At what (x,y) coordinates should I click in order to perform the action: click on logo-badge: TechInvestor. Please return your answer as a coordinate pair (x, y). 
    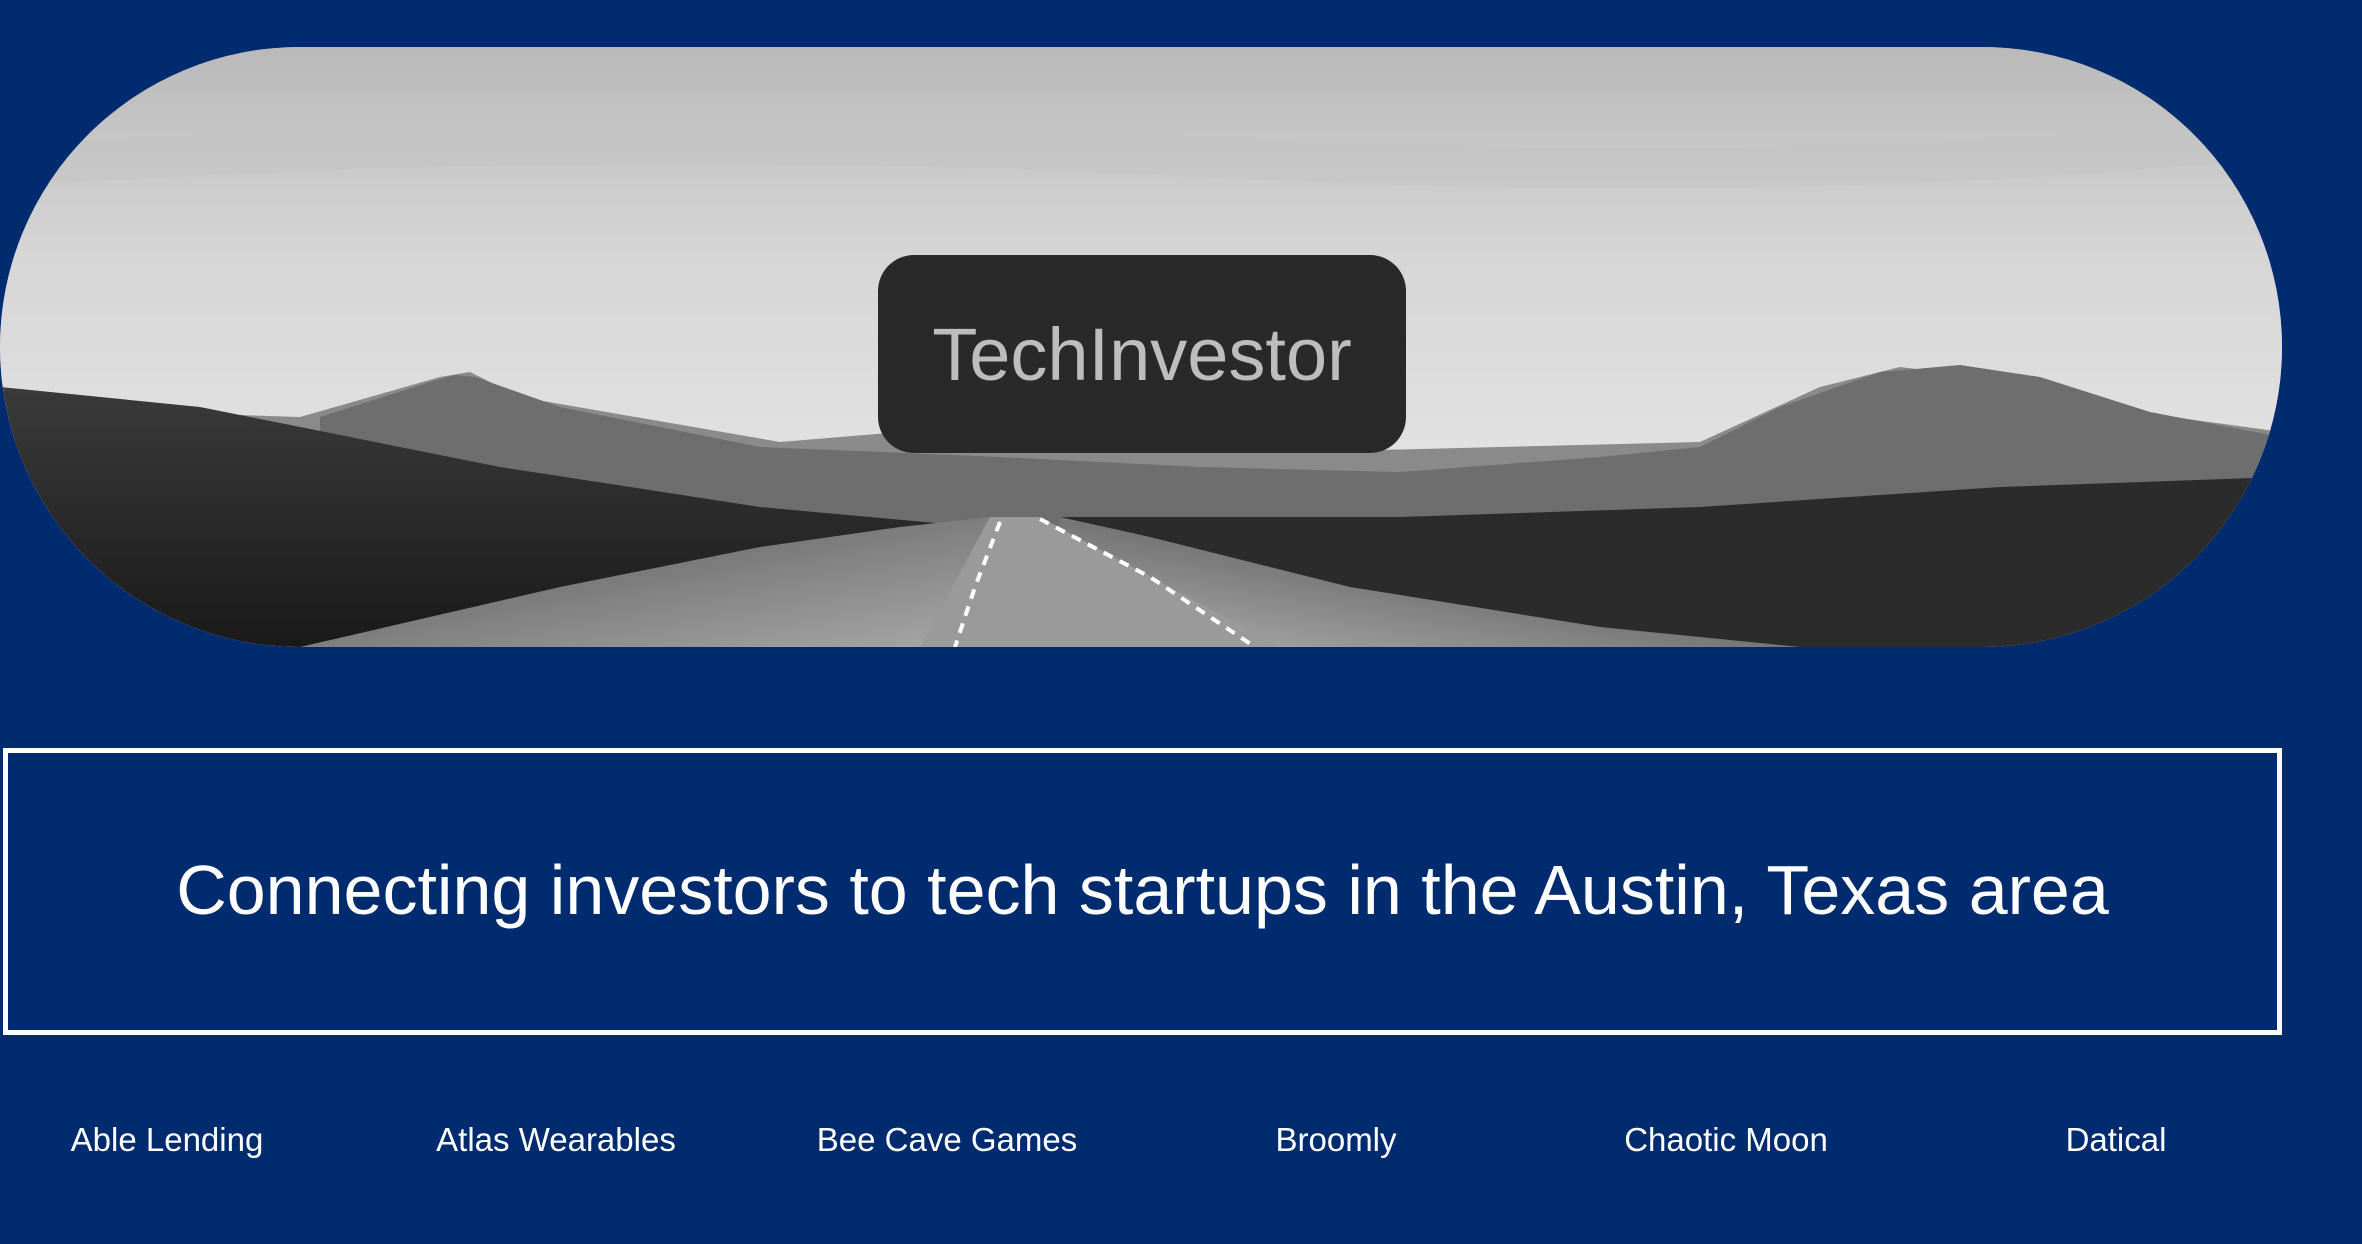
    Looking at the image, I should click on (1142, 354).